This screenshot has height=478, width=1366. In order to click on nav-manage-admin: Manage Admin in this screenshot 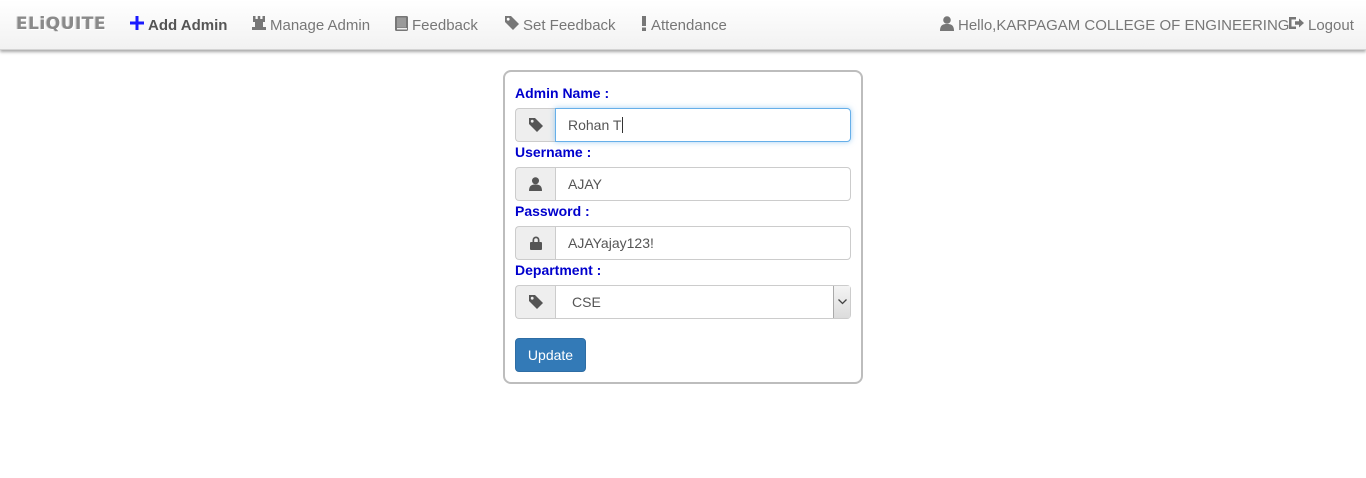, I will do `click(311, 25)`.